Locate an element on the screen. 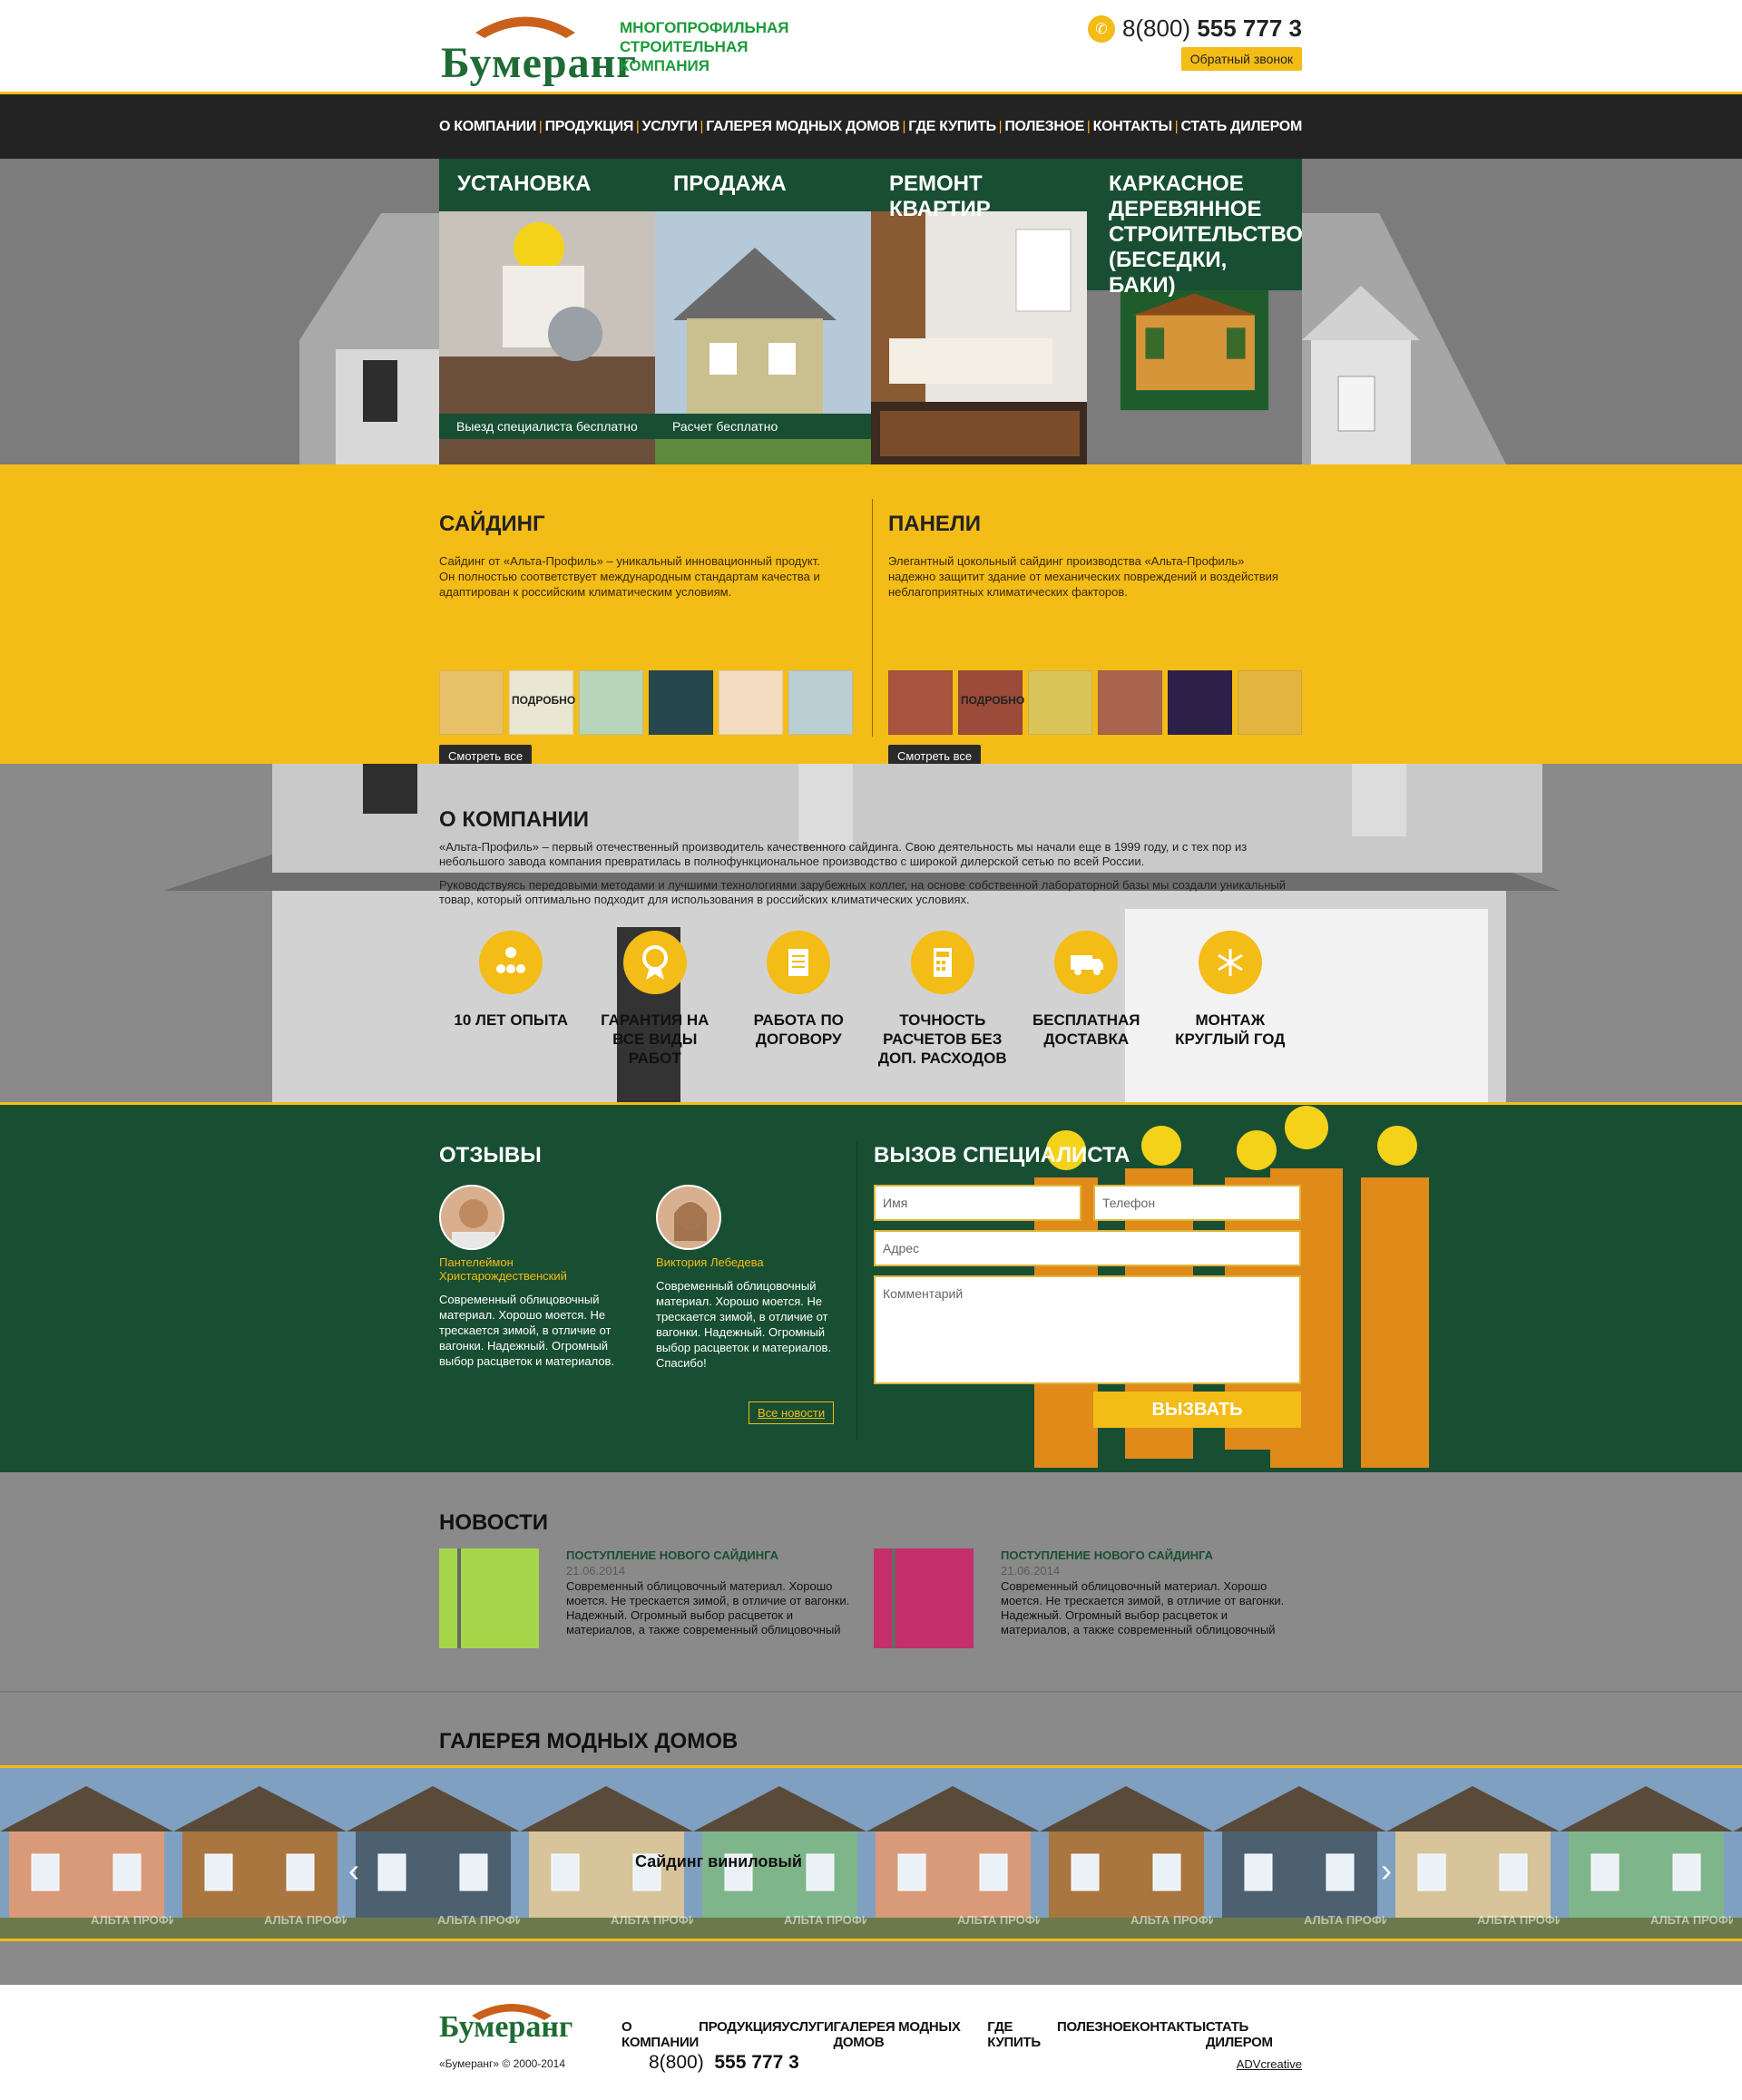 The height and width of the screenshot is (2100, 1742). comment-field: Комментарий is located at coordinates (1087, 1330).